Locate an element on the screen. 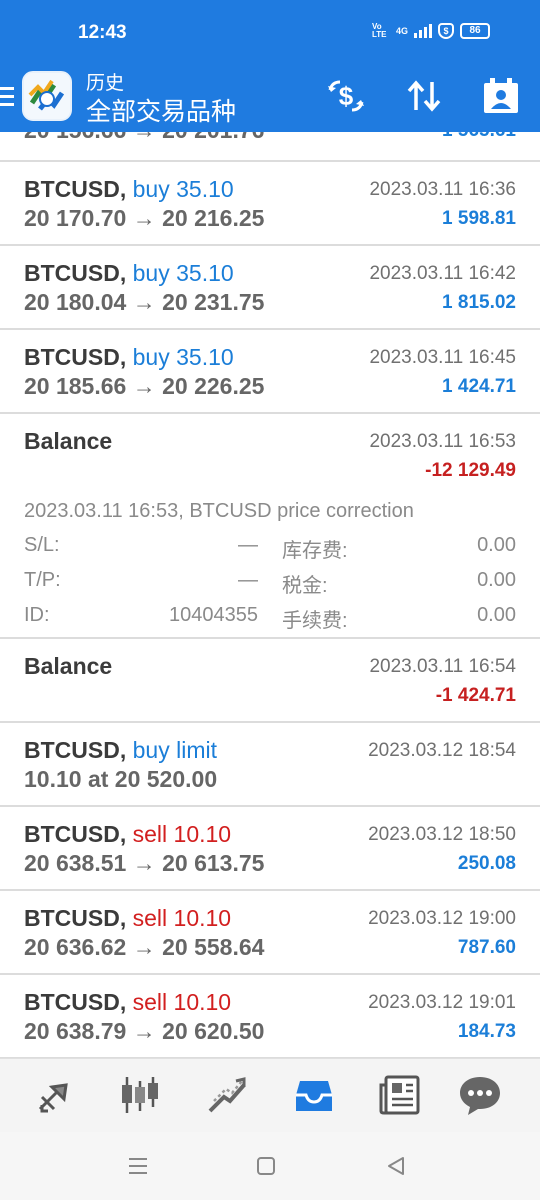  profit: 1 565.61 is located at coordinates (479, 137).